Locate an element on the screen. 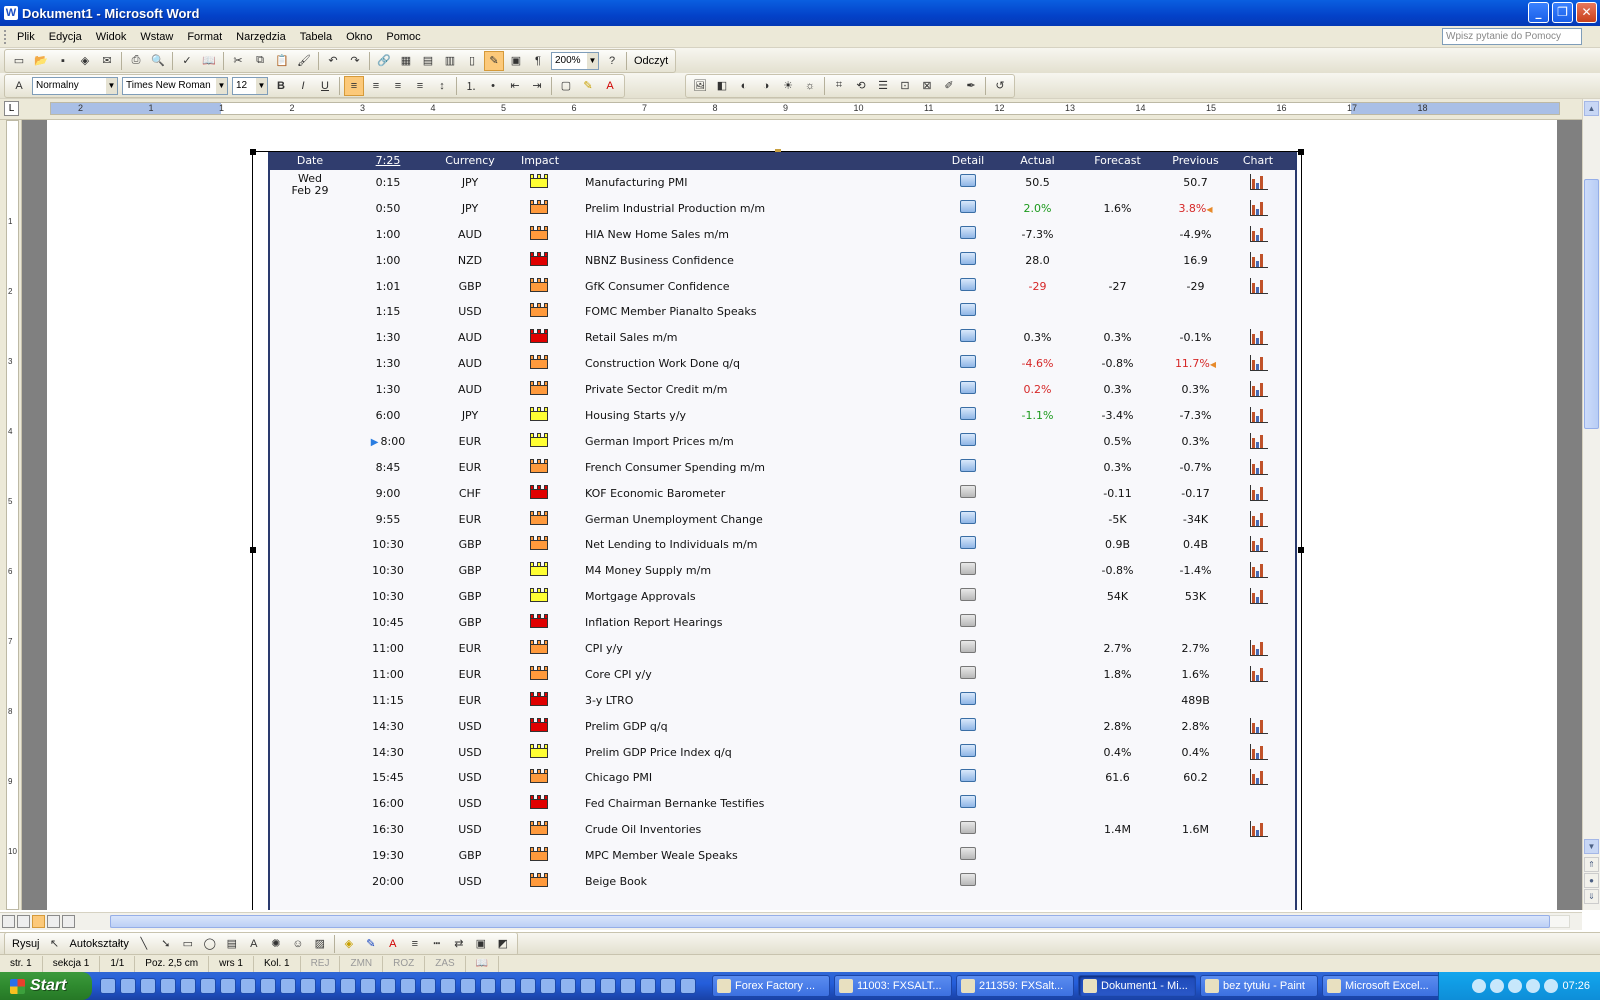 The image size is (1600, 1000). row-event: Mortgage Approvals is located at coordinates (640, 596).